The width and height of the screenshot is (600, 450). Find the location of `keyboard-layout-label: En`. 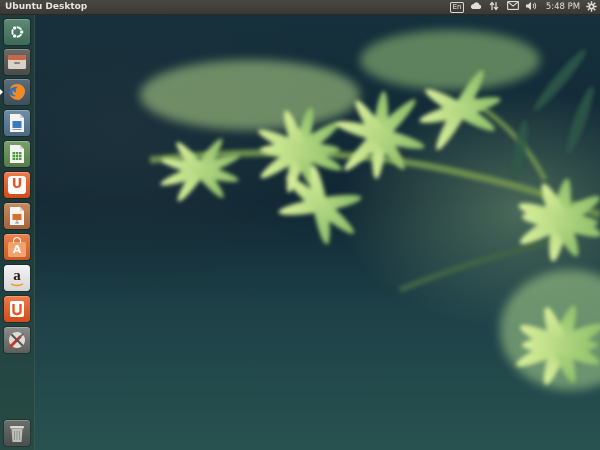

keyboard-layout-label: En is located at coordinates (457, 7).